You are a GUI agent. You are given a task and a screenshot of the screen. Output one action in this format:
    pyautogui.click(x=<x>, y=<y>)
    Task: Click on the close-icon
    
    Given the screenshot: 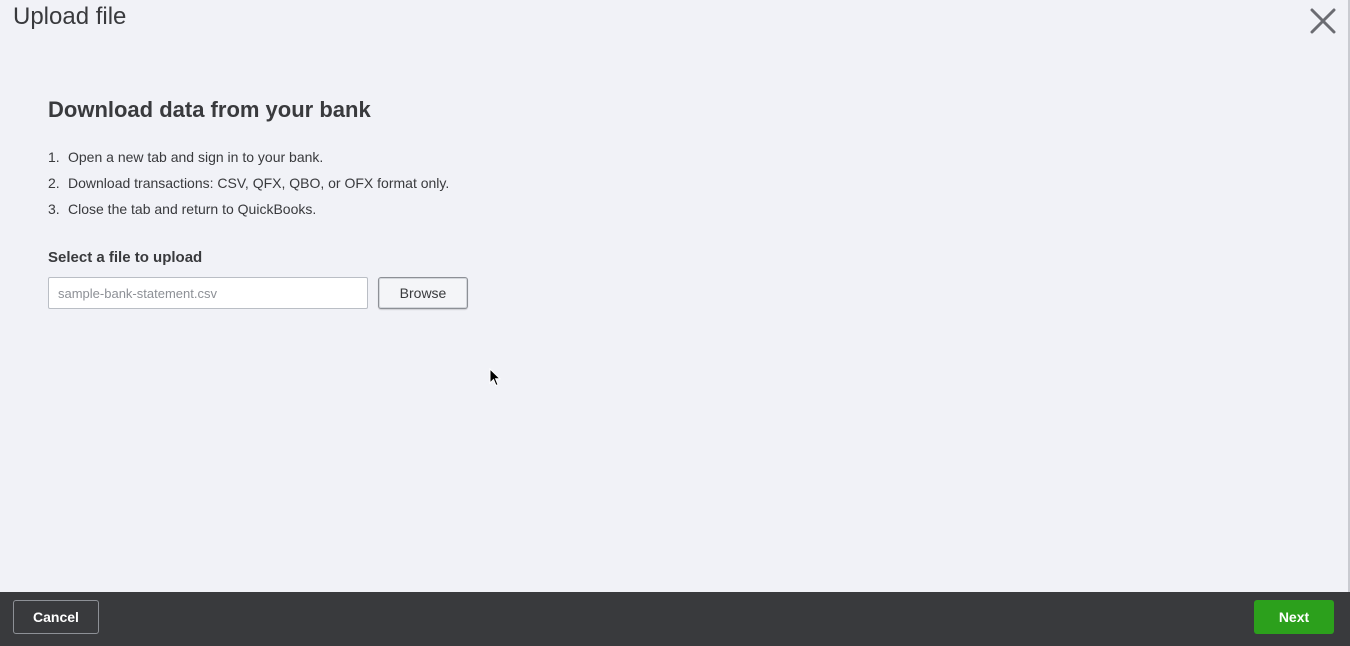 What is the action you would take?
    pyautogui.click(x=1323, y=21)
    